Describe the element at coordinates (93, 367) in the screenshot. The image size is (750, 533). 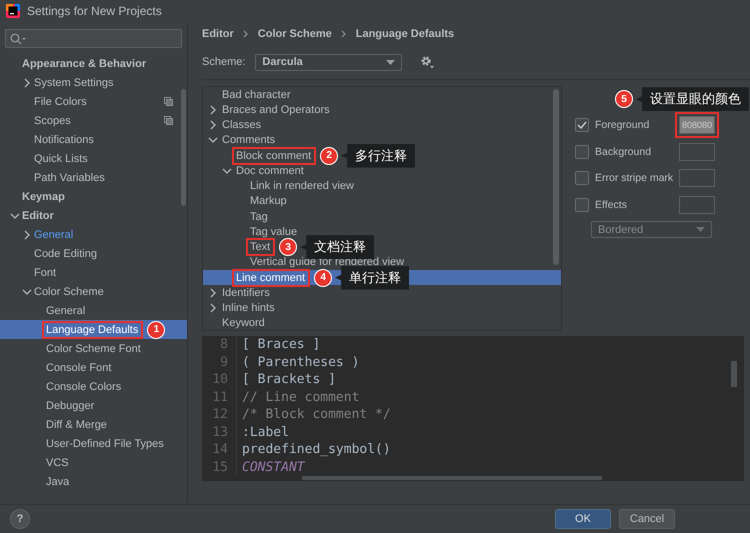
I see `sidebar-item: Console Font` at that location.